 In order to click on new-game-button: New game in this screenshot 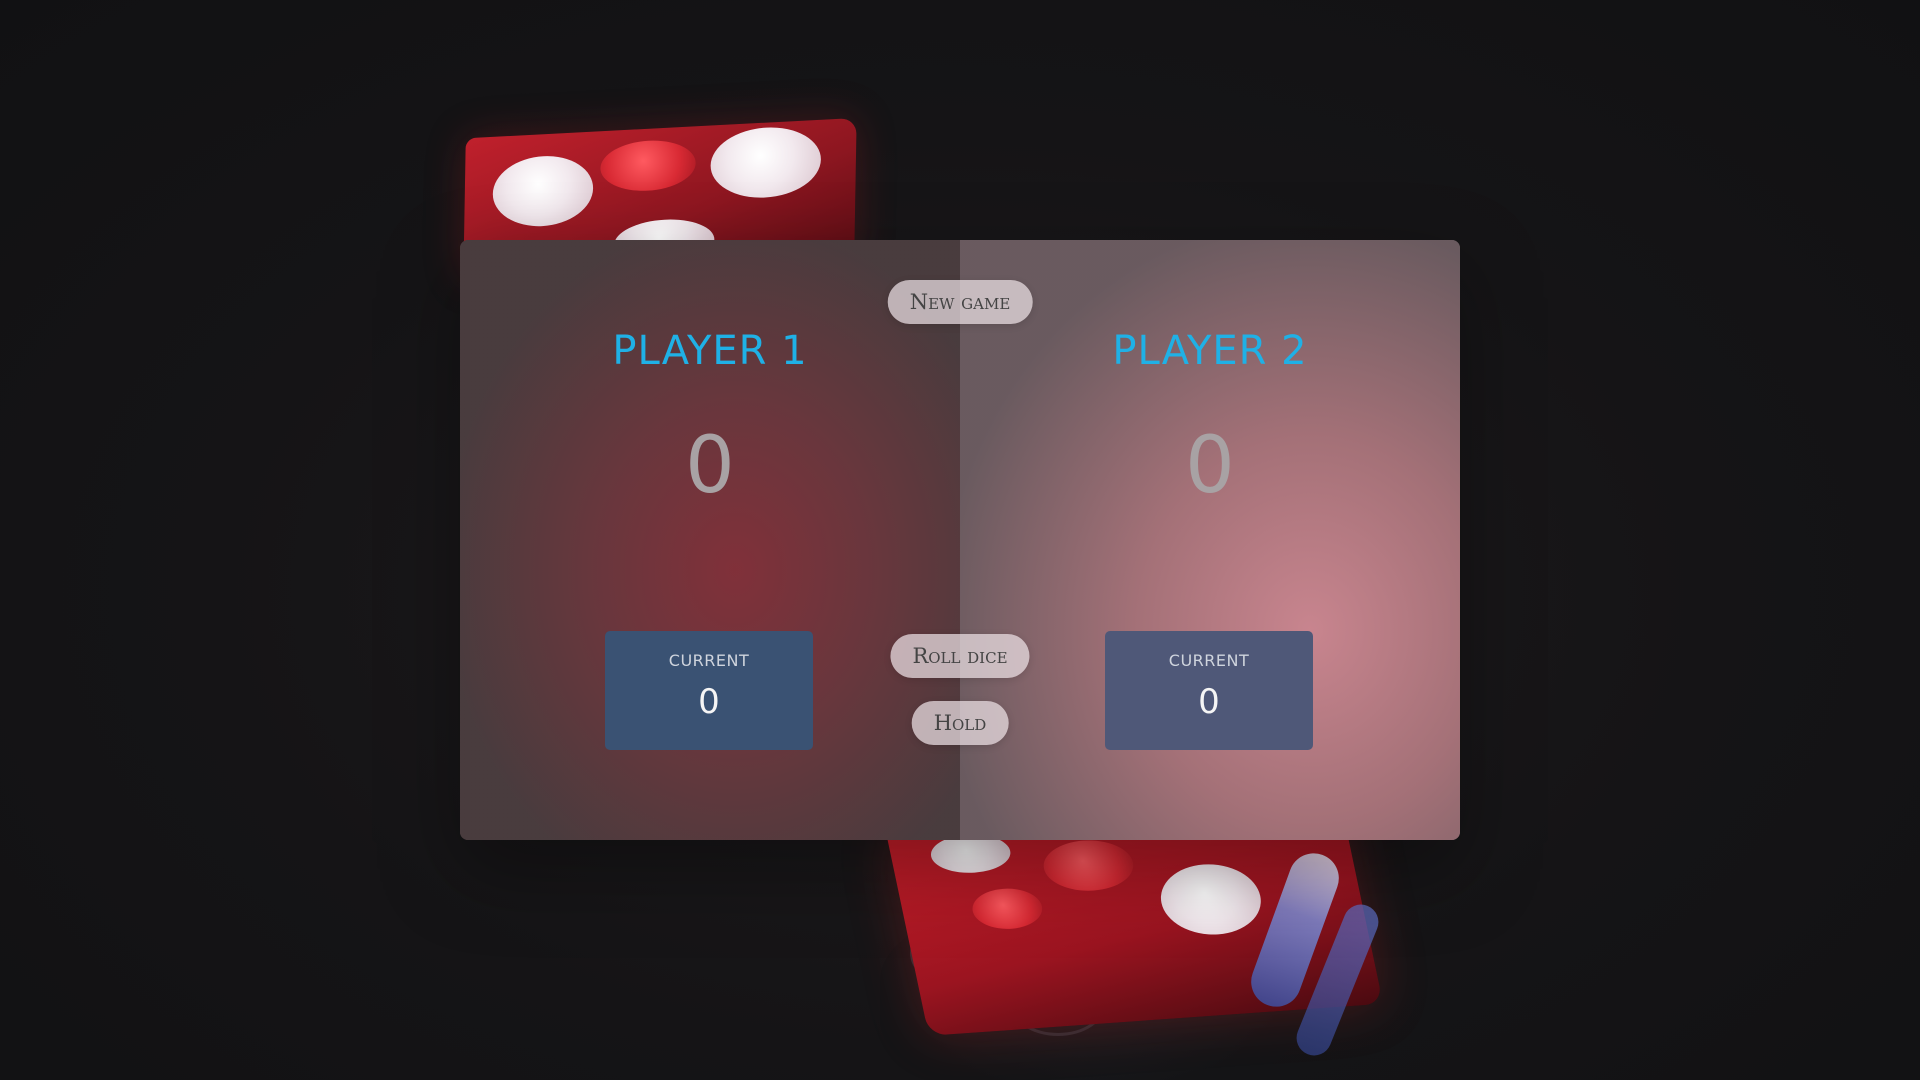, I will do `click(960, 302)`.